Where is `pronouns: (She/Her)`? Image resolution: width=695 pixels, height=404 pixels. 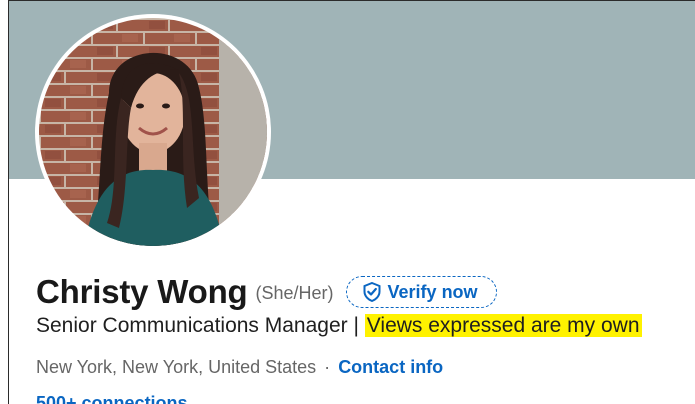
pronouns: (She/Her) is located at coordinates (294, 293).